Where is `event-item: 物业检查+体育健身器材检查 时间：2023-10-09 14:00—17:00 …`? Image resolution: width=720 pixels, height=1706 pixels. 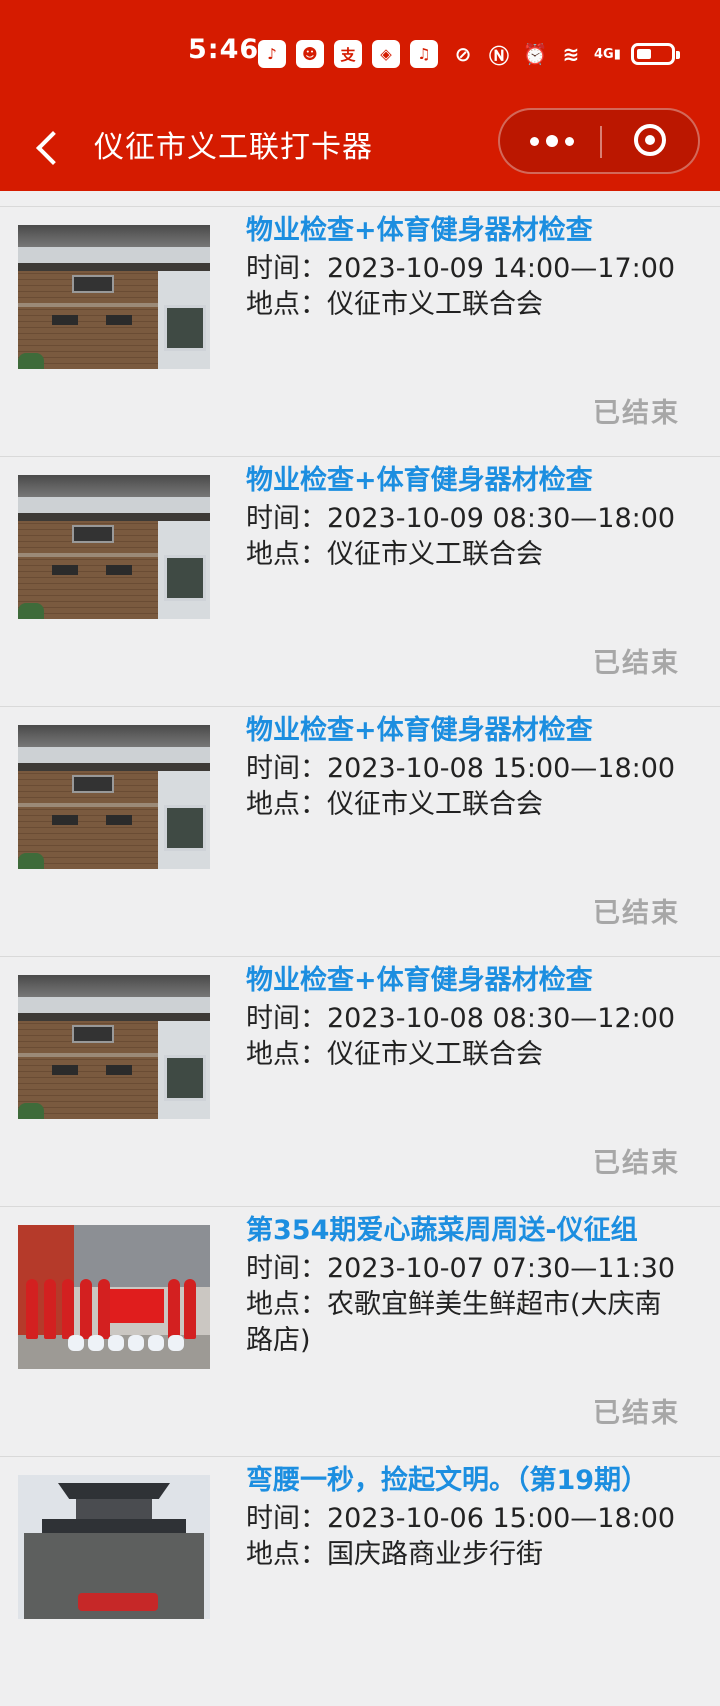
event-item: 物业检查+体育健身器材检查 时间：2023-10-09 14:00—17:00 … is located at coordinates (360, 331).